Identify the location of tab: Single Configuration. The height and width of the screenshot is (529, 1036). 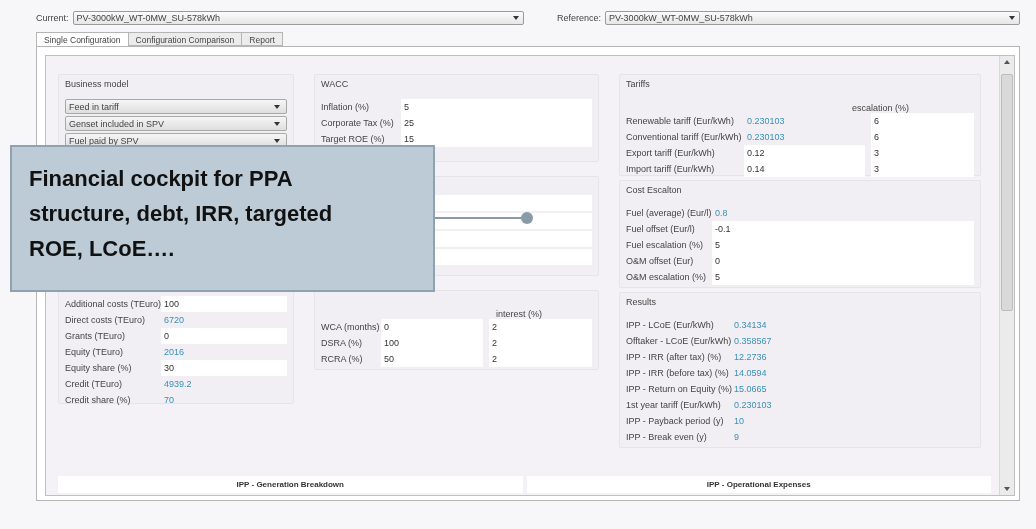
(82, 39).